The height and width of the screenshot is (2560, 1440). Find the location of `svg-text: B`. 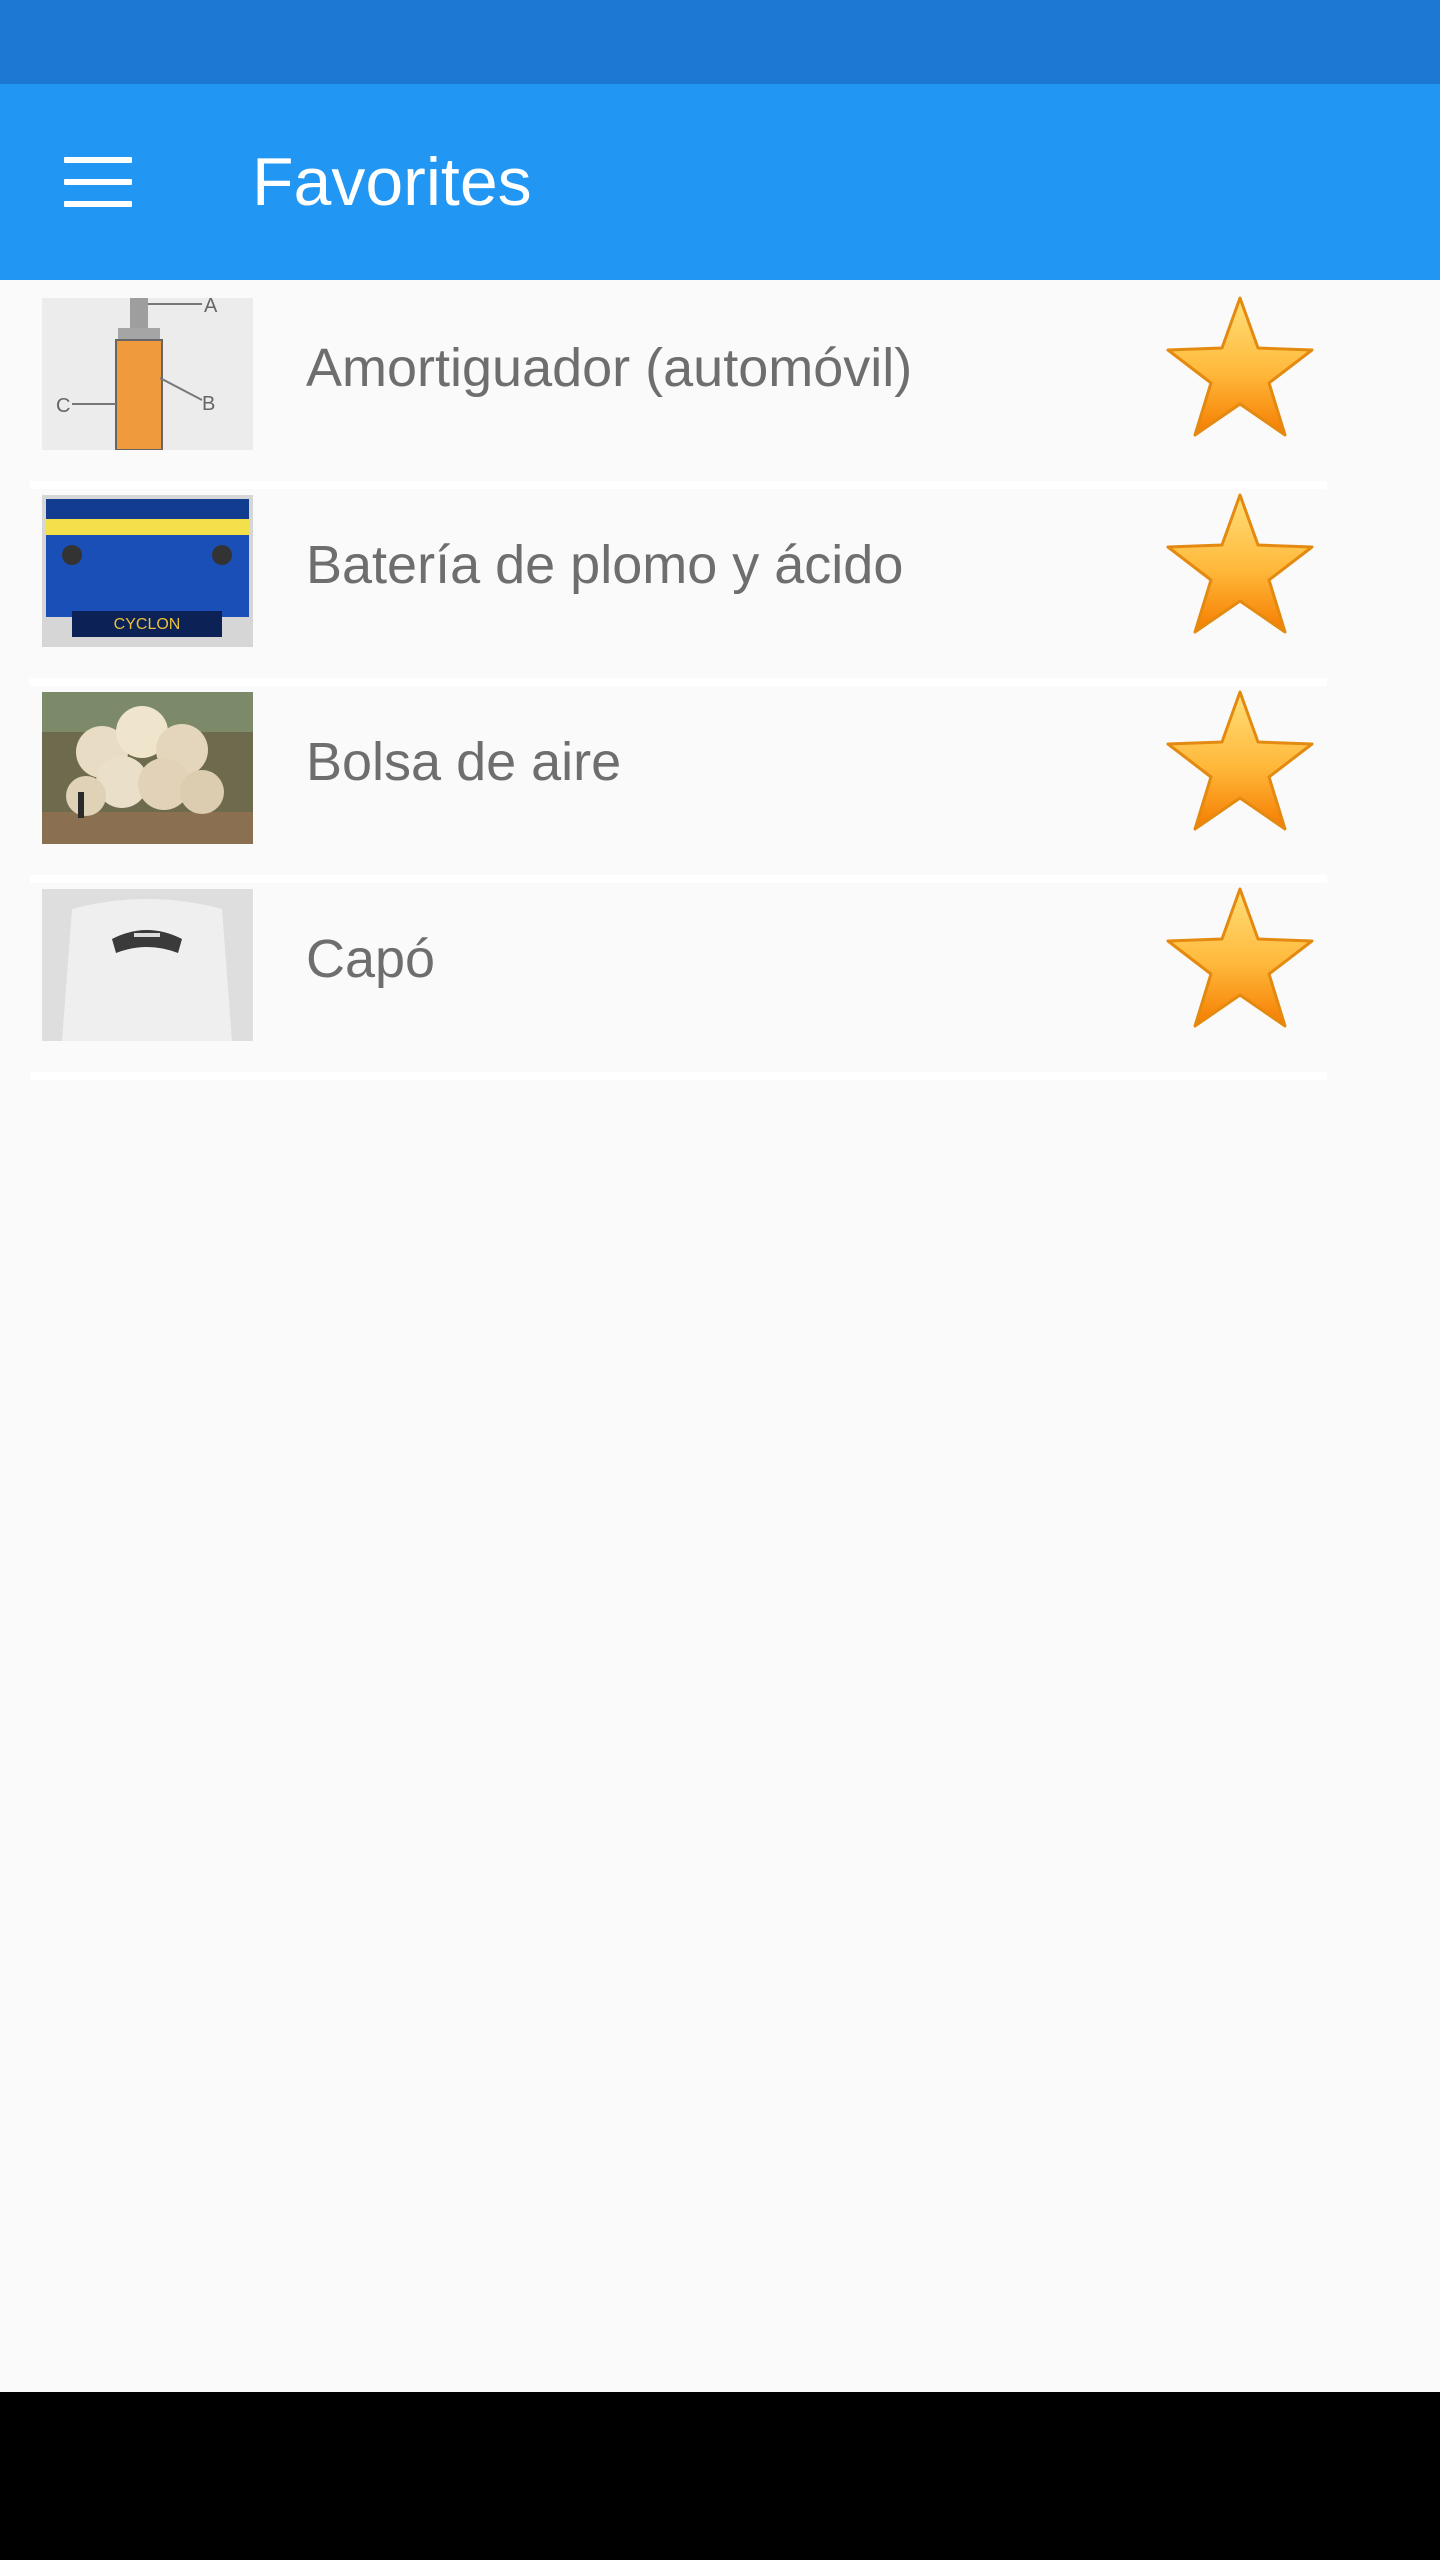

svg-text: B is located at coordinates (208, 404).